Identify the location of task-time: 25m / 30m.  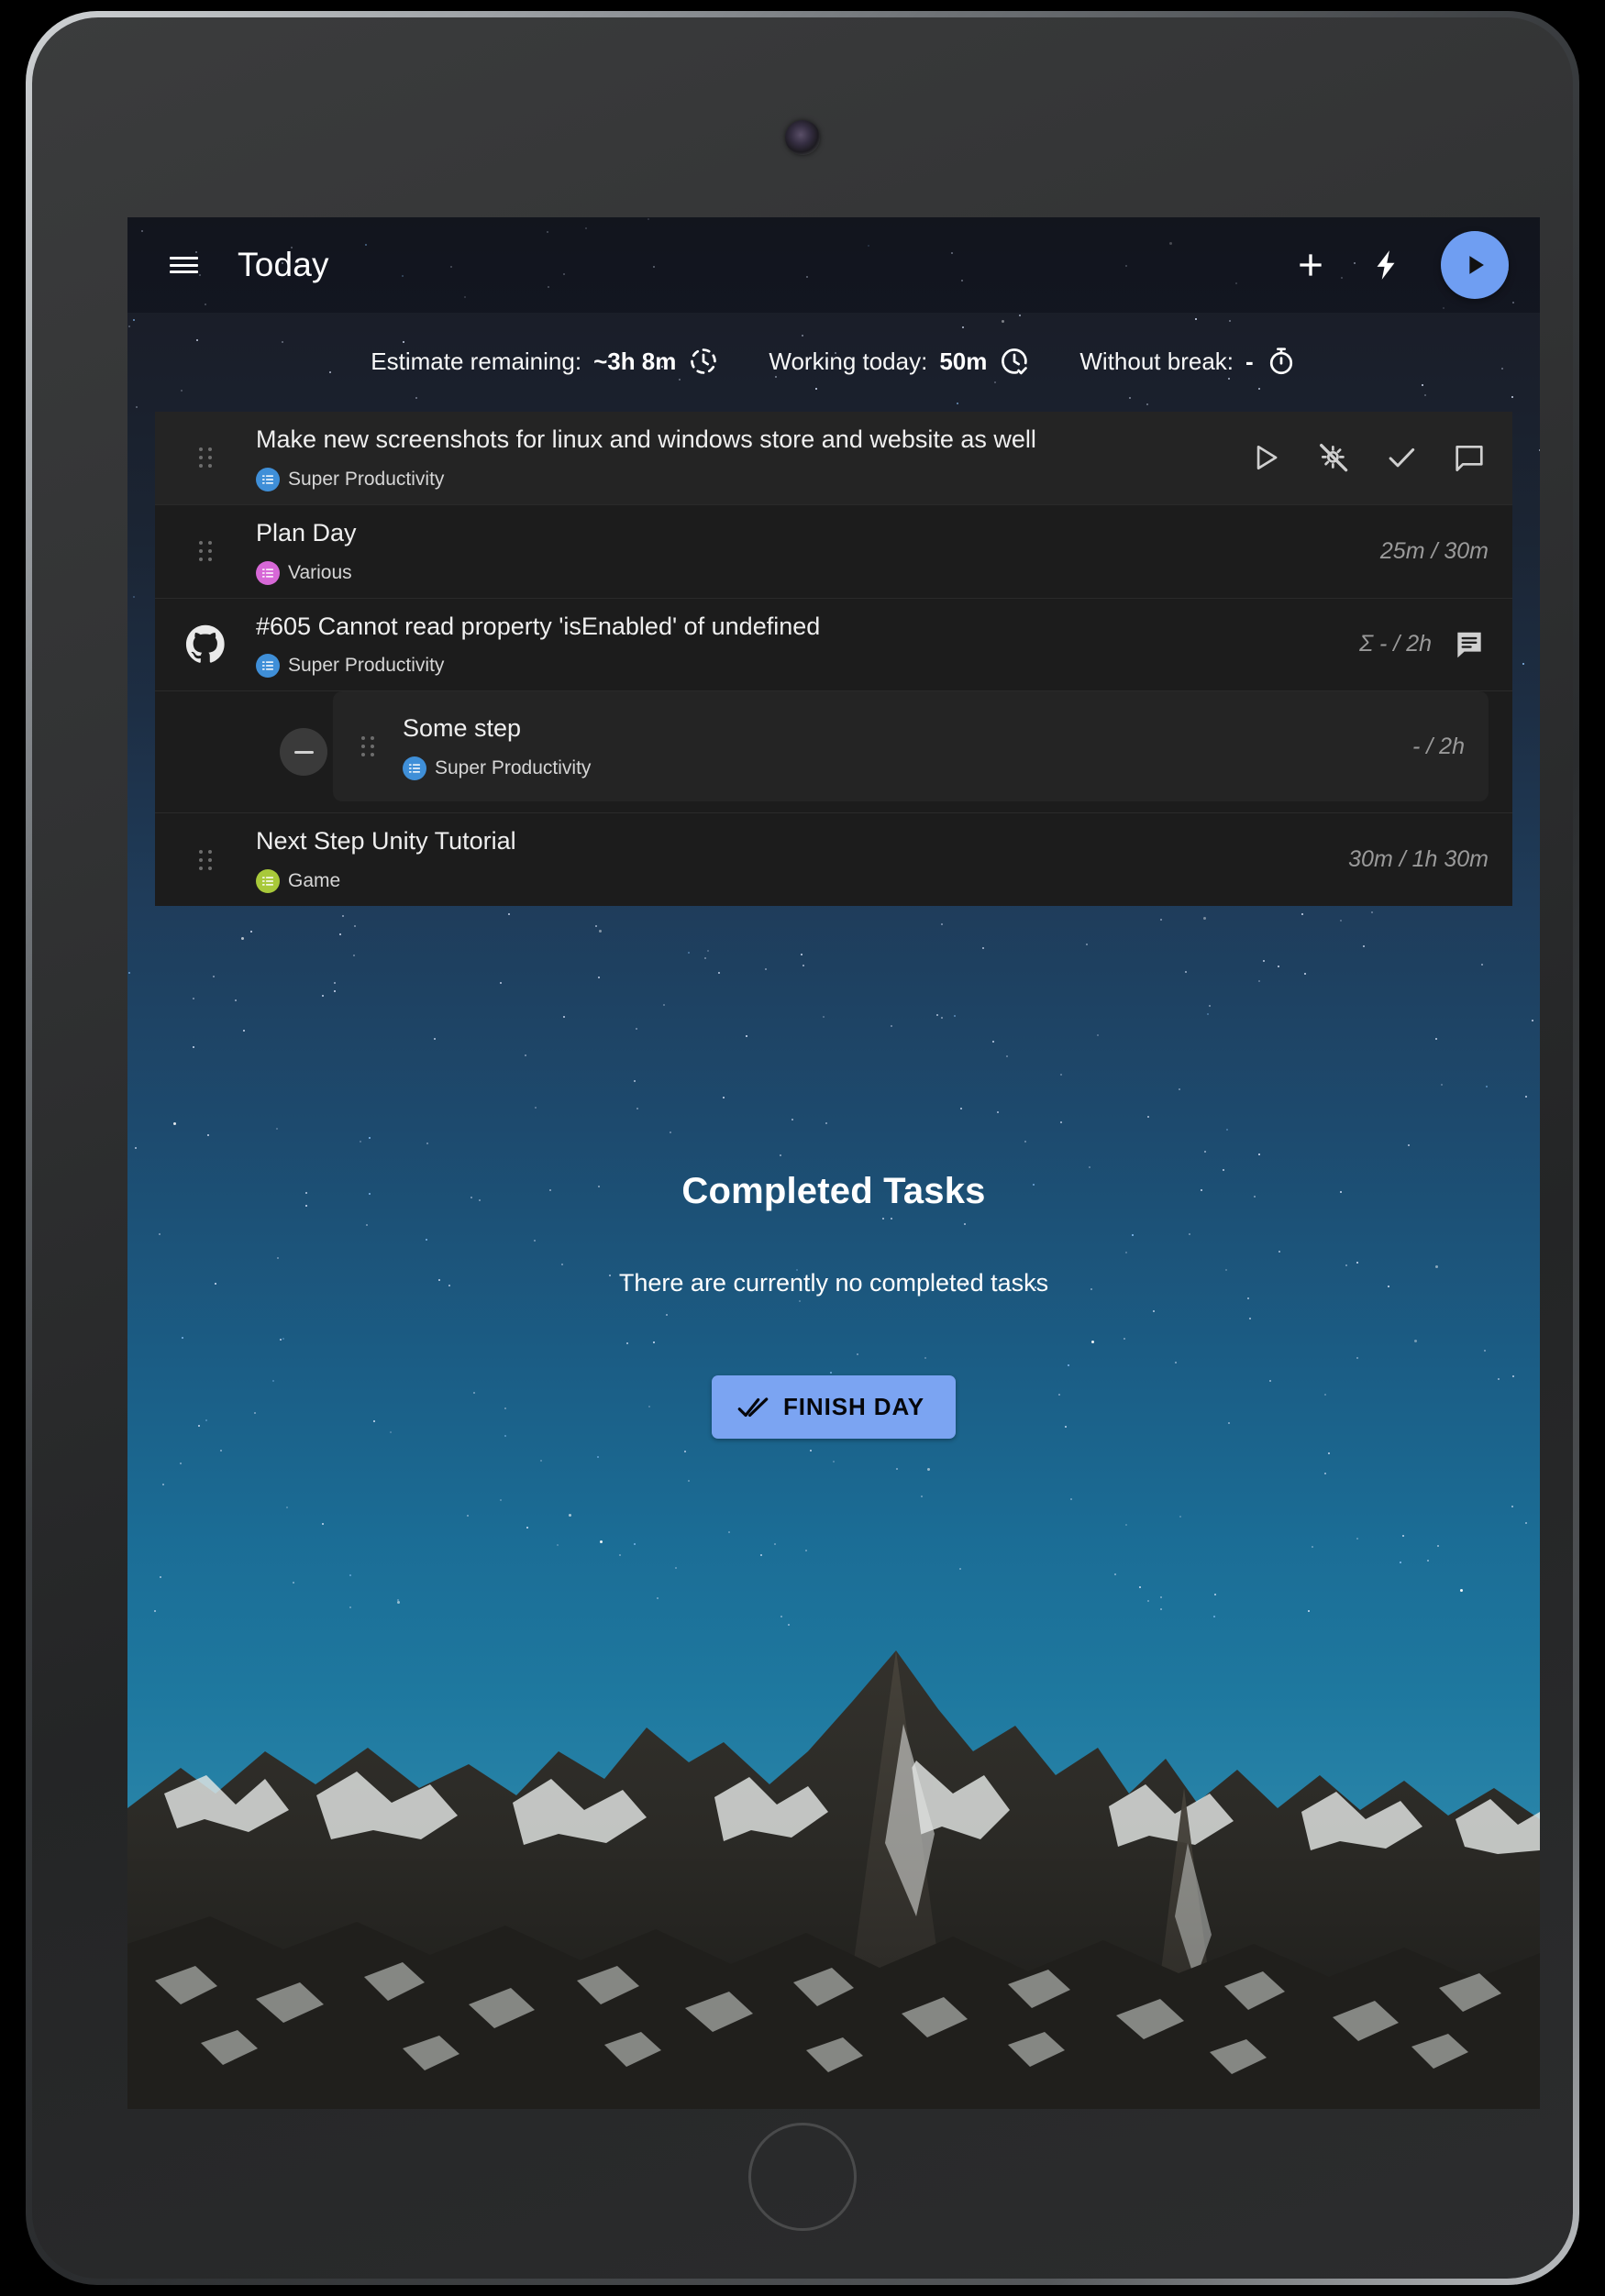
(1434, 551).